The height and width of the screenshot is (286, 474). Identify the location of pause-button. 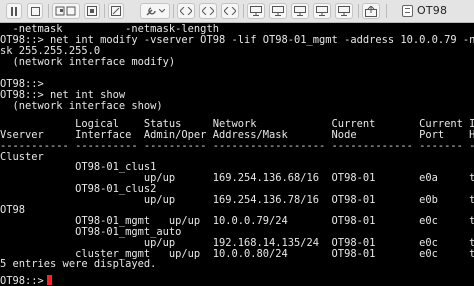
(14, 11).